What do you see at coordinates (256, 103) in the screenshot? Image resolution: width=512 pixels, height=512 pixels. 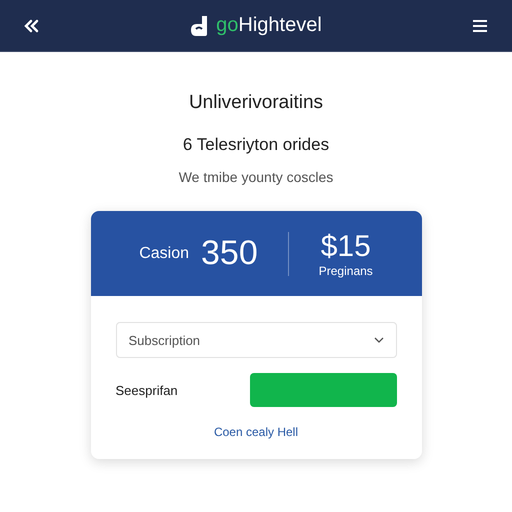 I see `page-title: Unliverivoraitins` at bounding box center [256, 103].